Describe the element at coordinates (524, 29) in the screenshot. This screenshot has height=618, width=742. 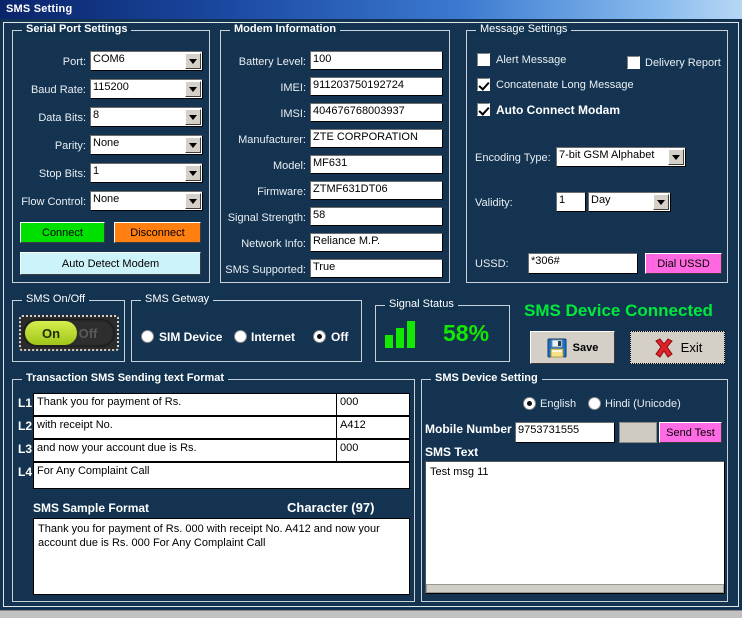
I see `message-settings-caption: Message Settings` at that location.